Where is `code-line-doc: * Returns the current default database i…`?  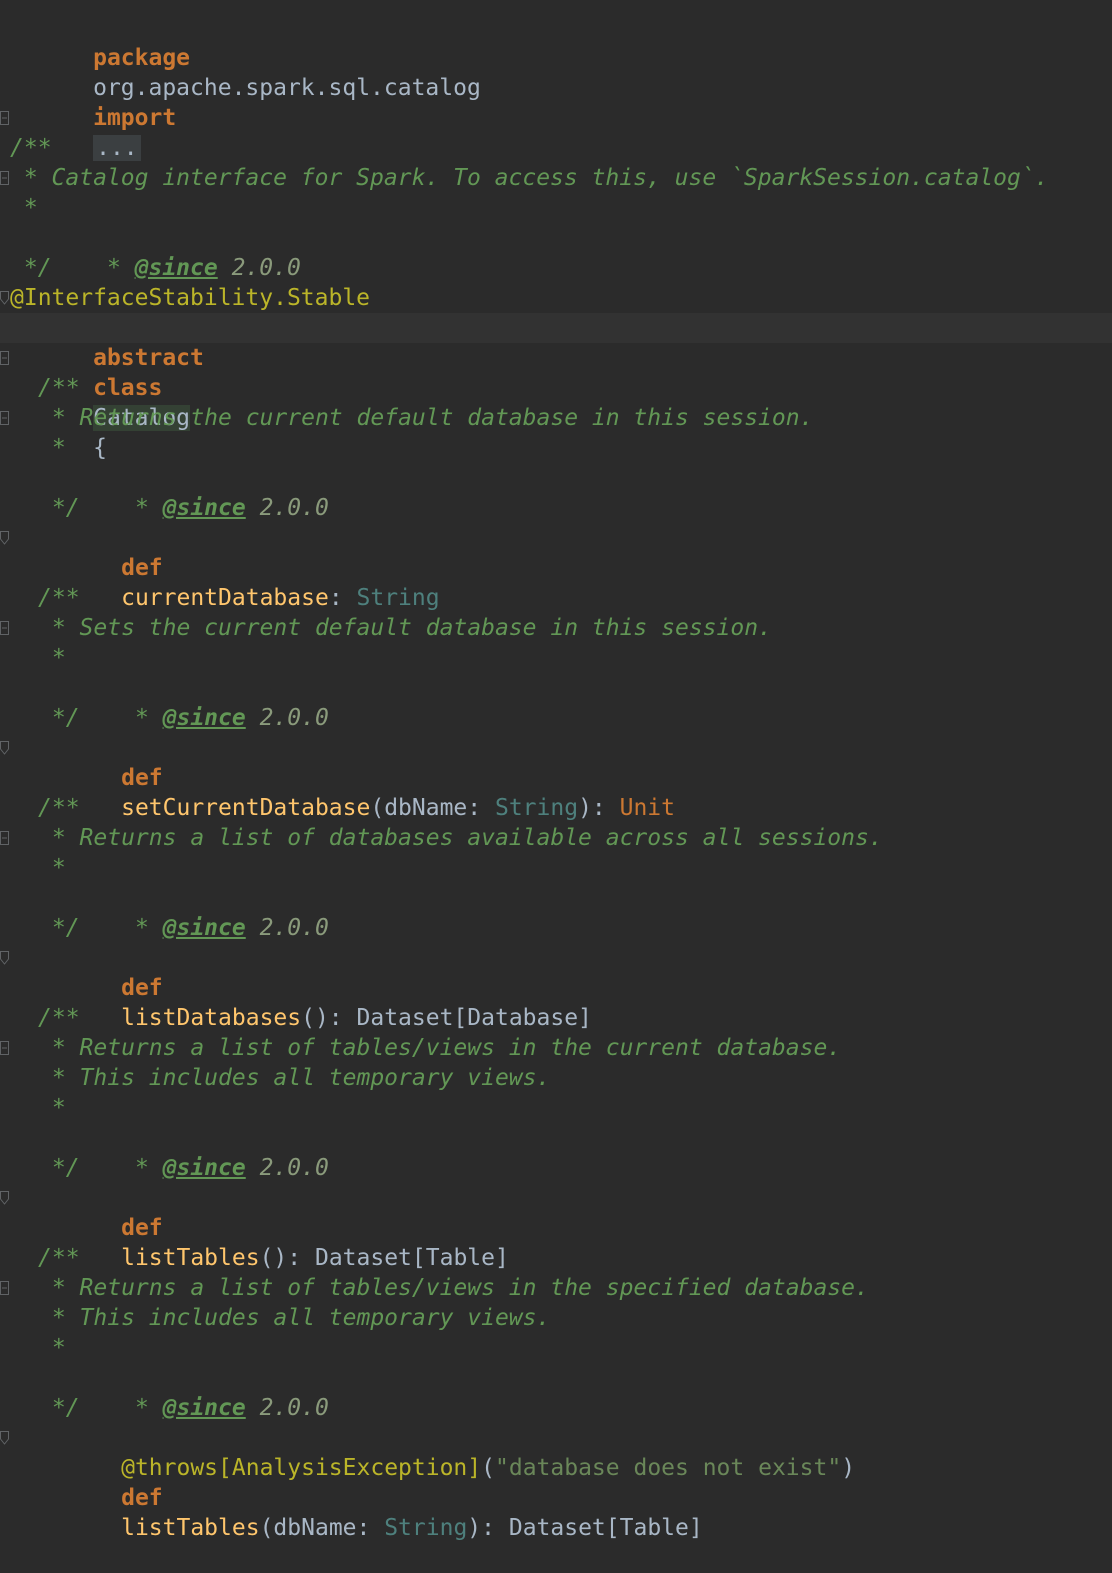 code-line-doc: * Returns the current default database i… is located at coordinates (556, 418).